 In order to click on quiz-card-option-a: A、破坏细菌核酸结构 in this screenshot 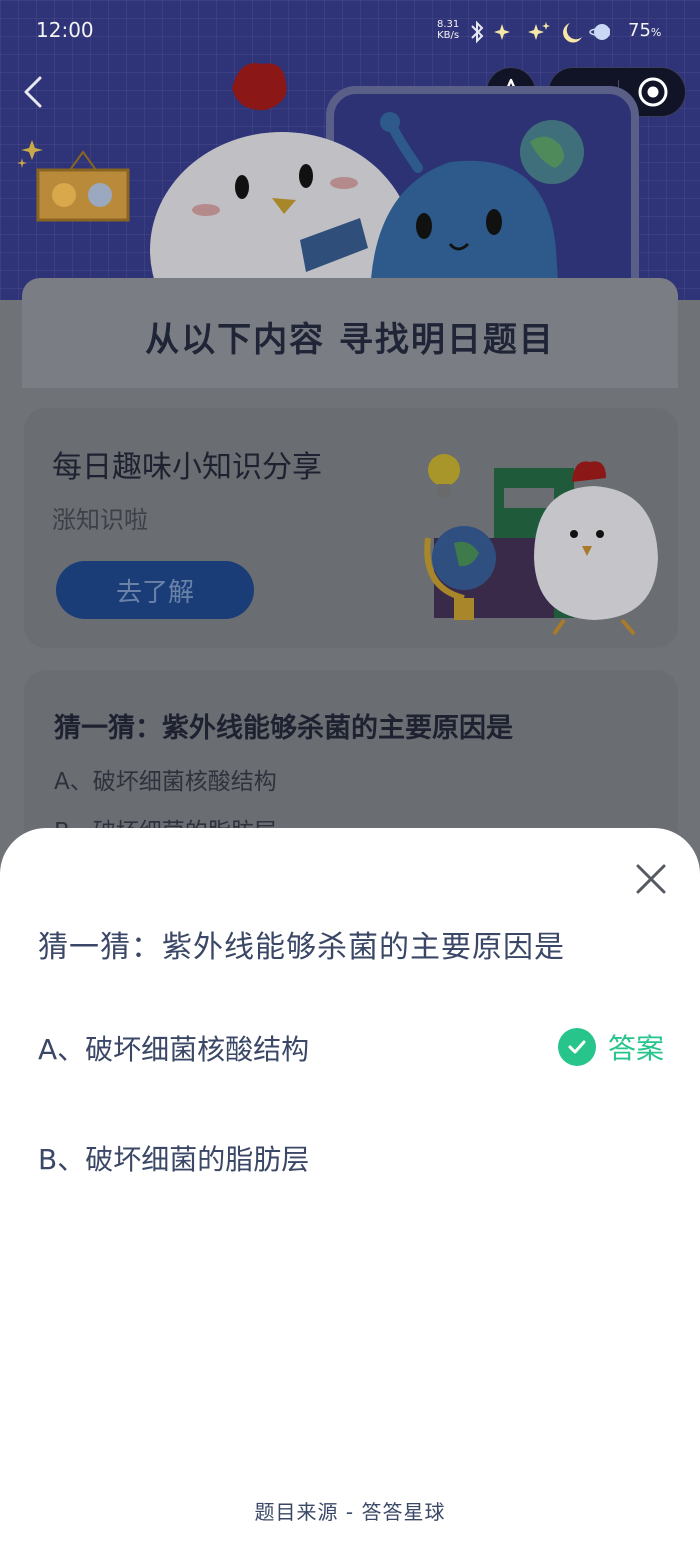, I will do `click(165, 782)`.